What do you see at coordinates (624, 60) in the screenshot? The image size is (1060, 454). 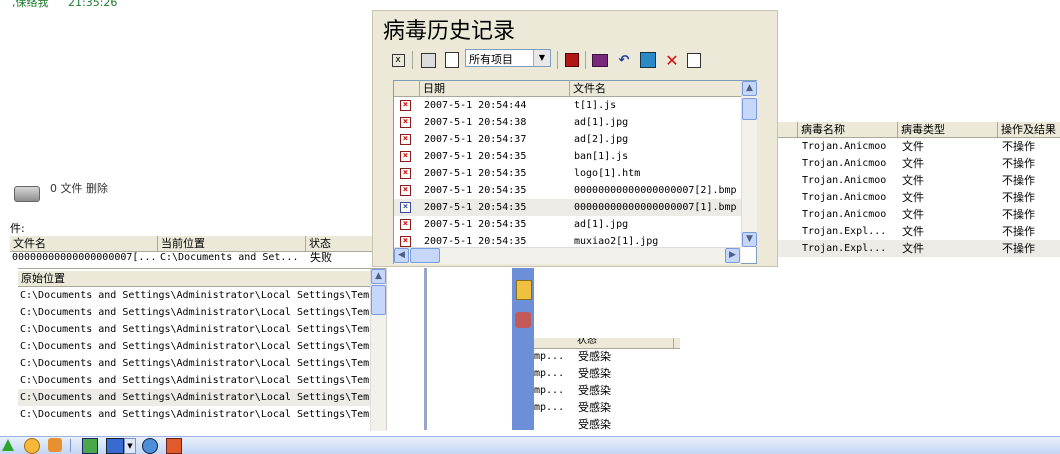 I see `undo-icon: ↶` at bounding box center [624, 60].